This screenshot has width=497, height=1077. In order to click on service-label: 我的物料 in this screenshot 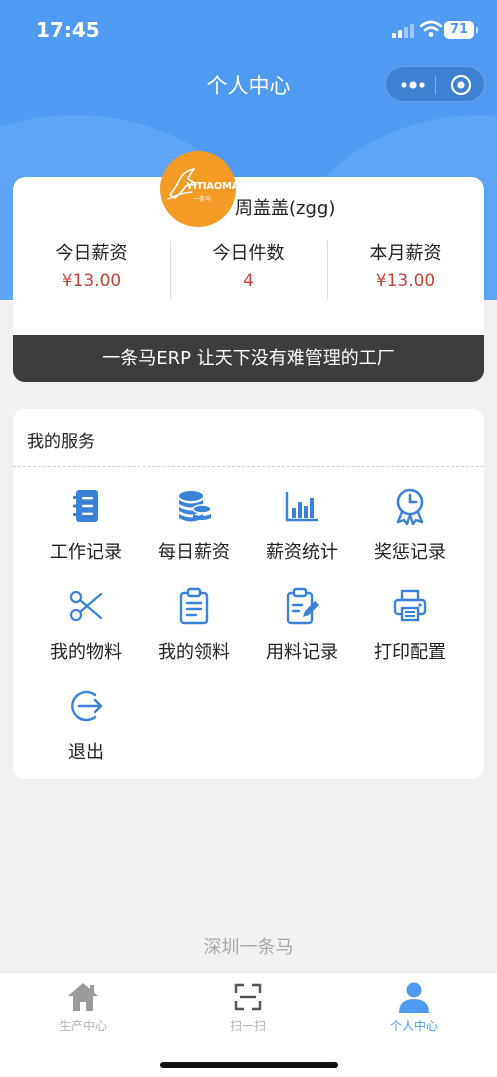, I will do `click(86, 652)`.